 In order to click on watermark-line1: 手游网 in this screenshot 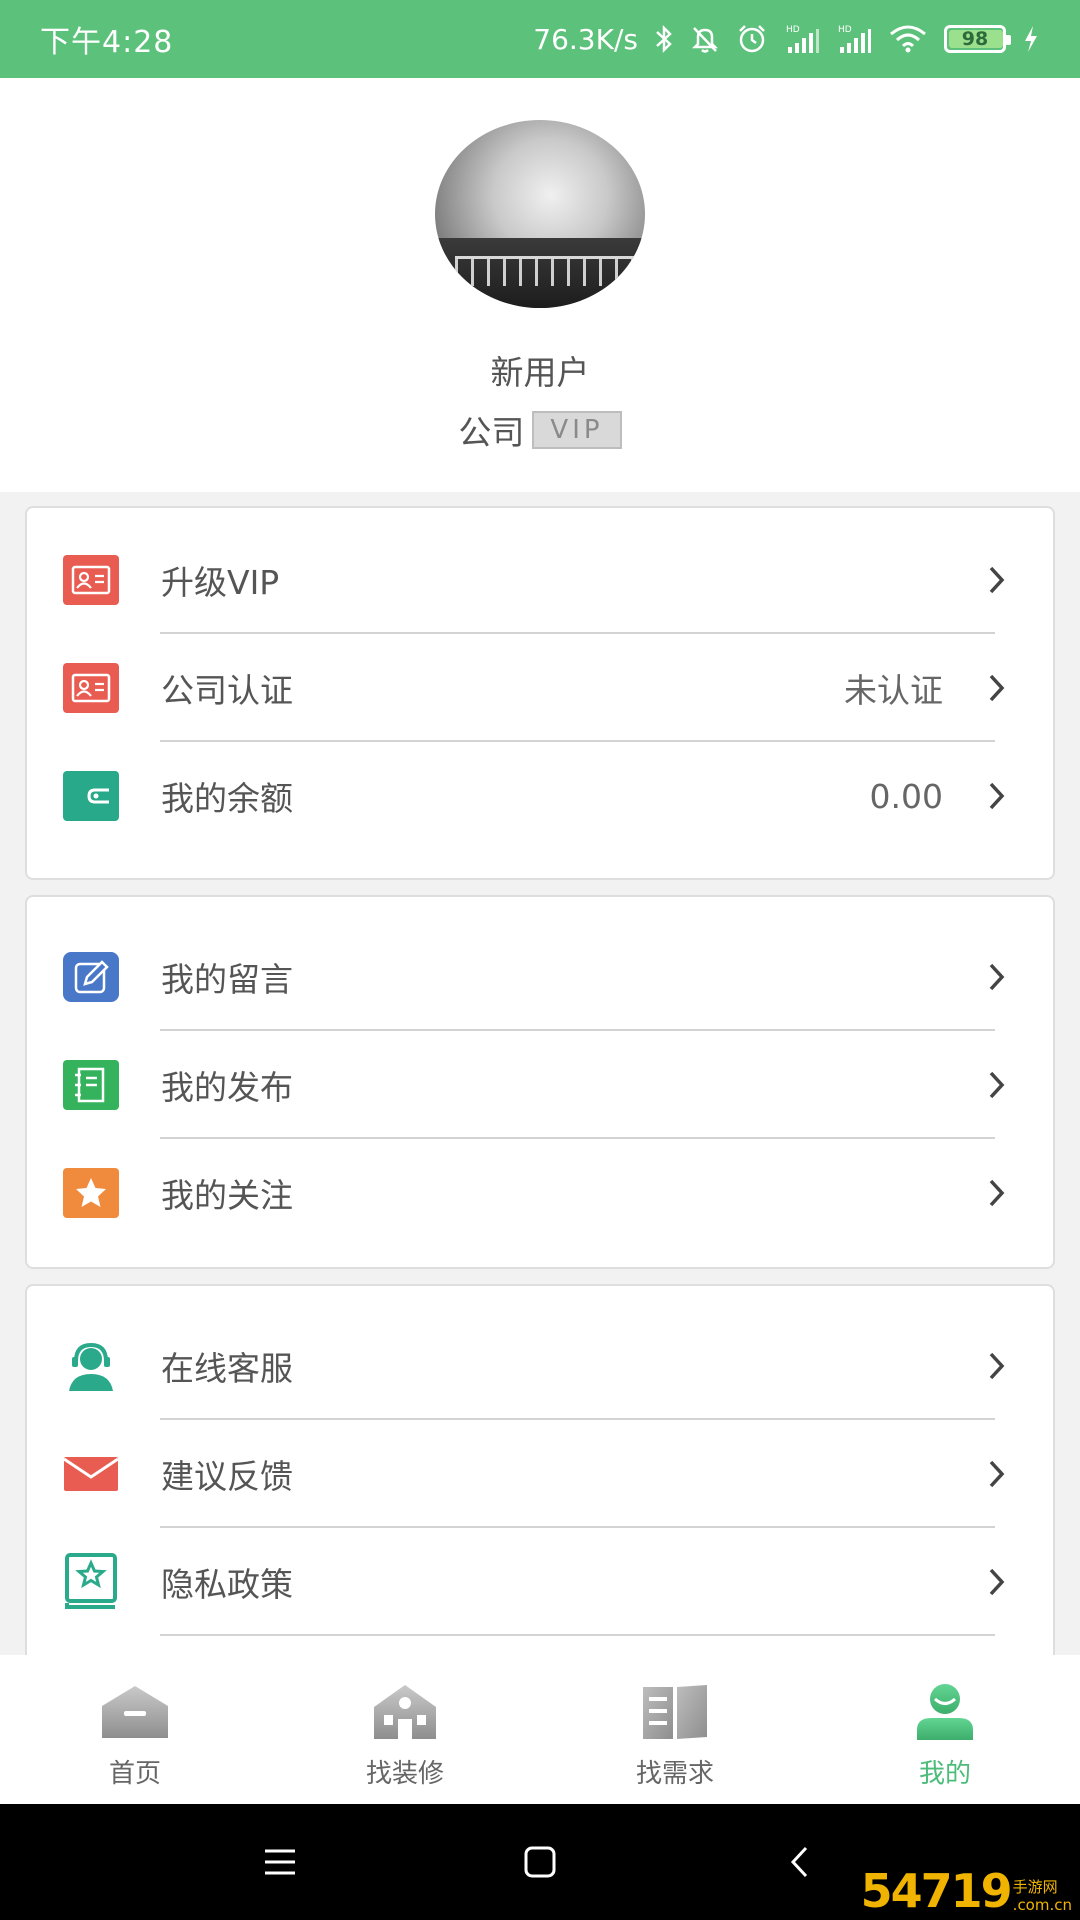, I will do `click(1035, 1887)`.